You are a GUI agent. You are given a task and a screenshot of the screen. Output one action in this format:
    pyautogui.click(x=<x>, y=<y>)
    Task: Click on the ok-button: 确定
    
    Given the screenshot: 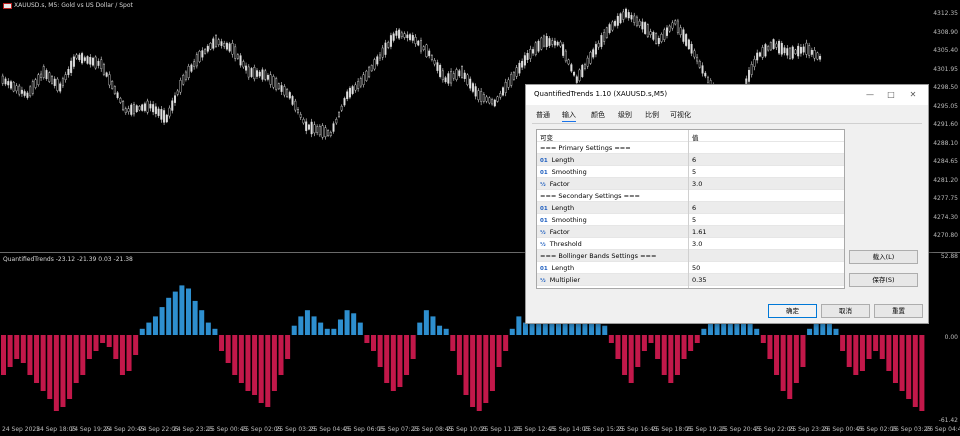 What is the action you would take?
    pyautogui.click(x=792, y=311)
    